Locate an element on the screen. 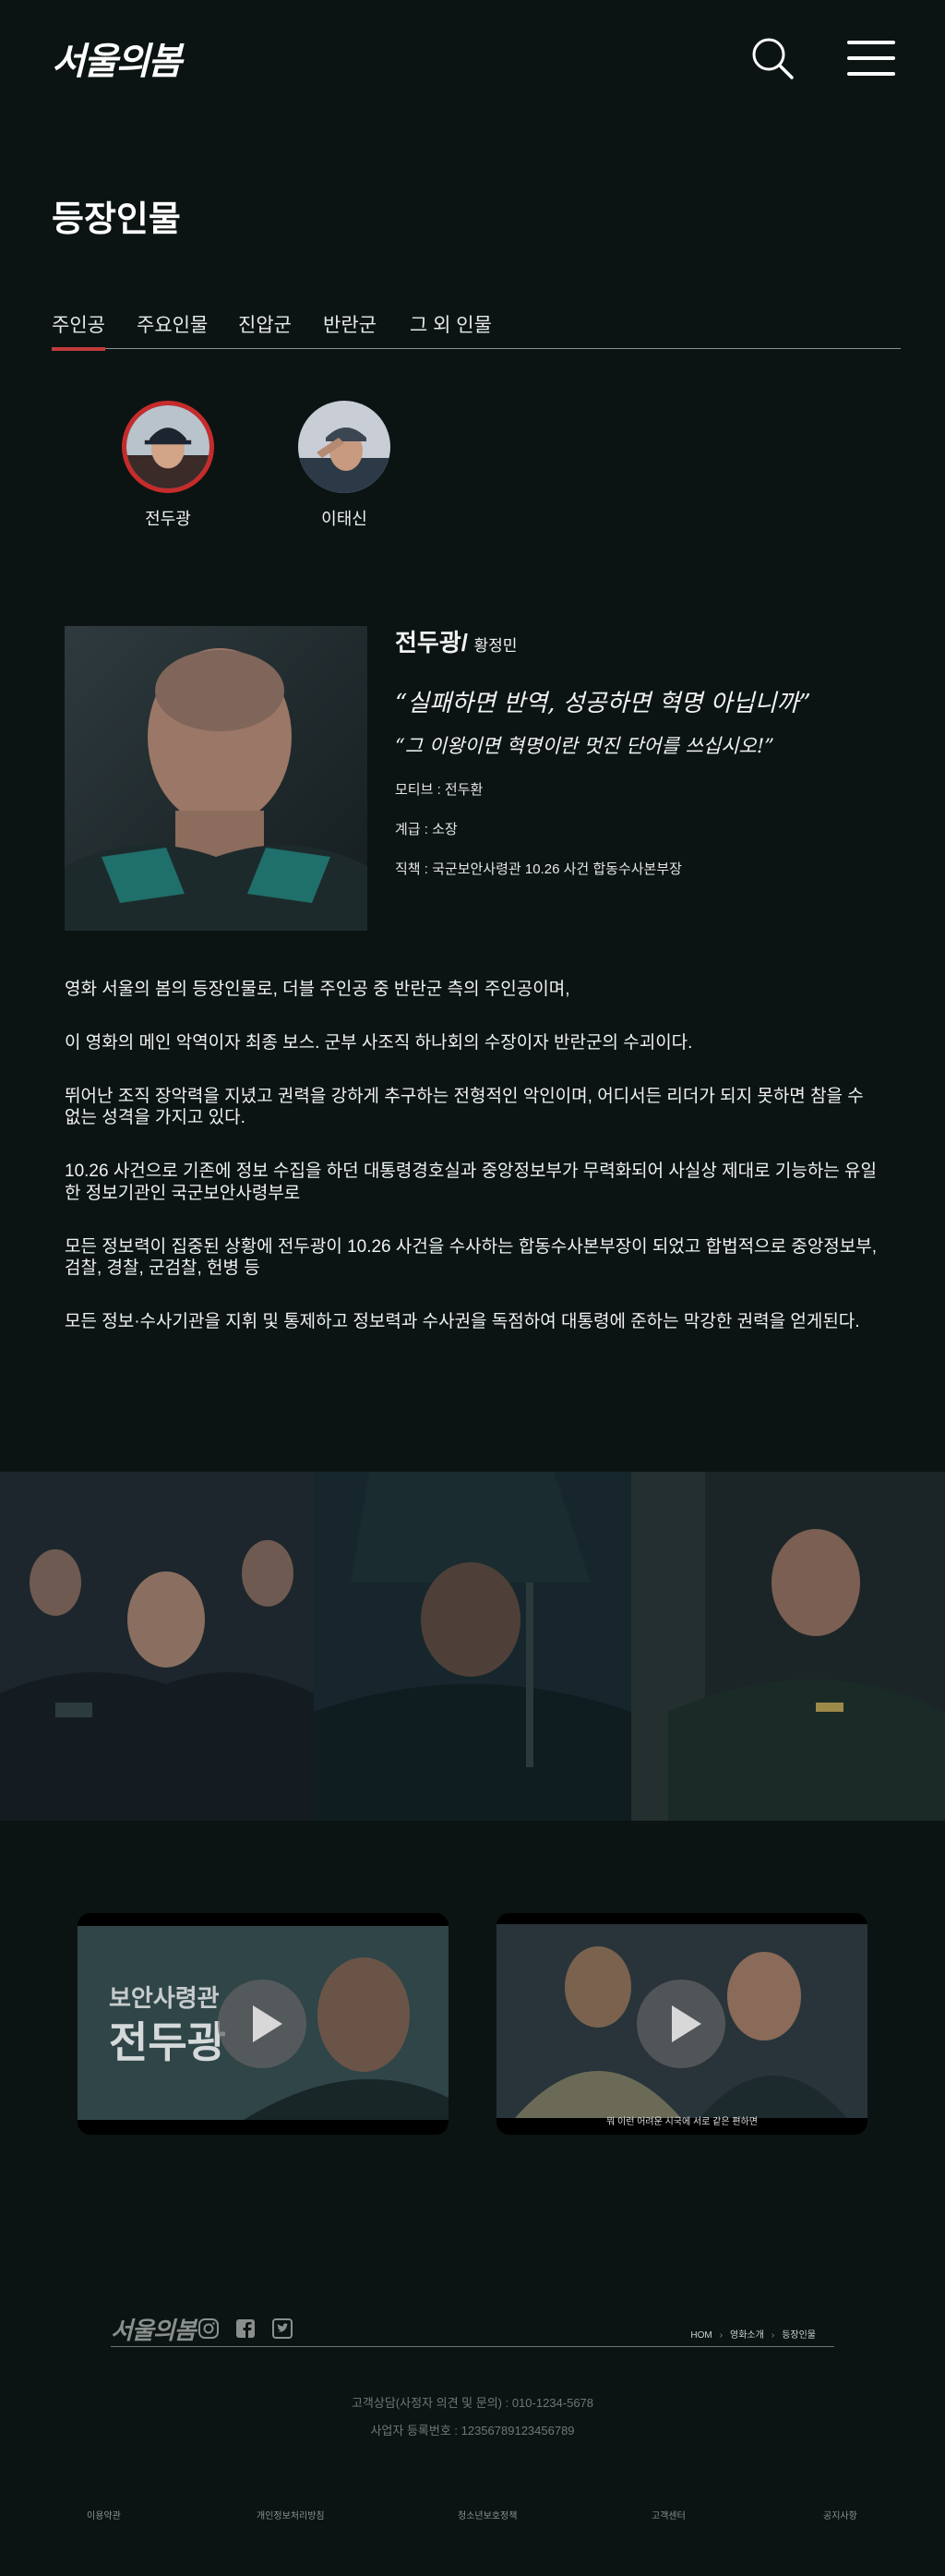 The image size is (945, 2576). search-icon is located at coordinates (773, 58).